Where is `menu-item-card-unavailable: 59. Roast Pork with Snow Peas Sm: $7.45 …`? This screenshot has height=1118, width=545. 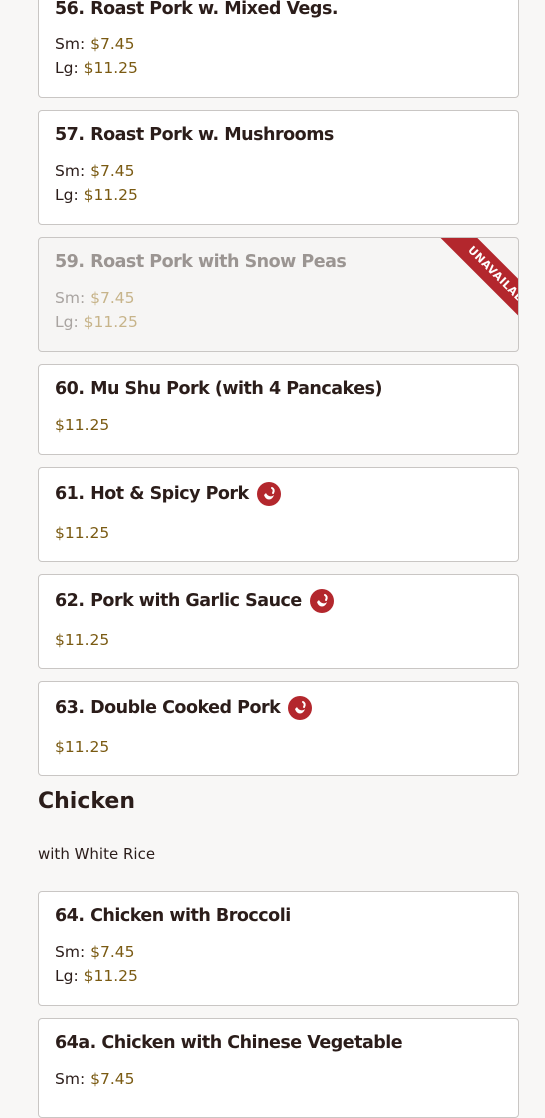 menu-item-card-unavailable: 59. Roast Pork with Snow Peas Sm: $7.45 … is located at coordinates (278, 294).